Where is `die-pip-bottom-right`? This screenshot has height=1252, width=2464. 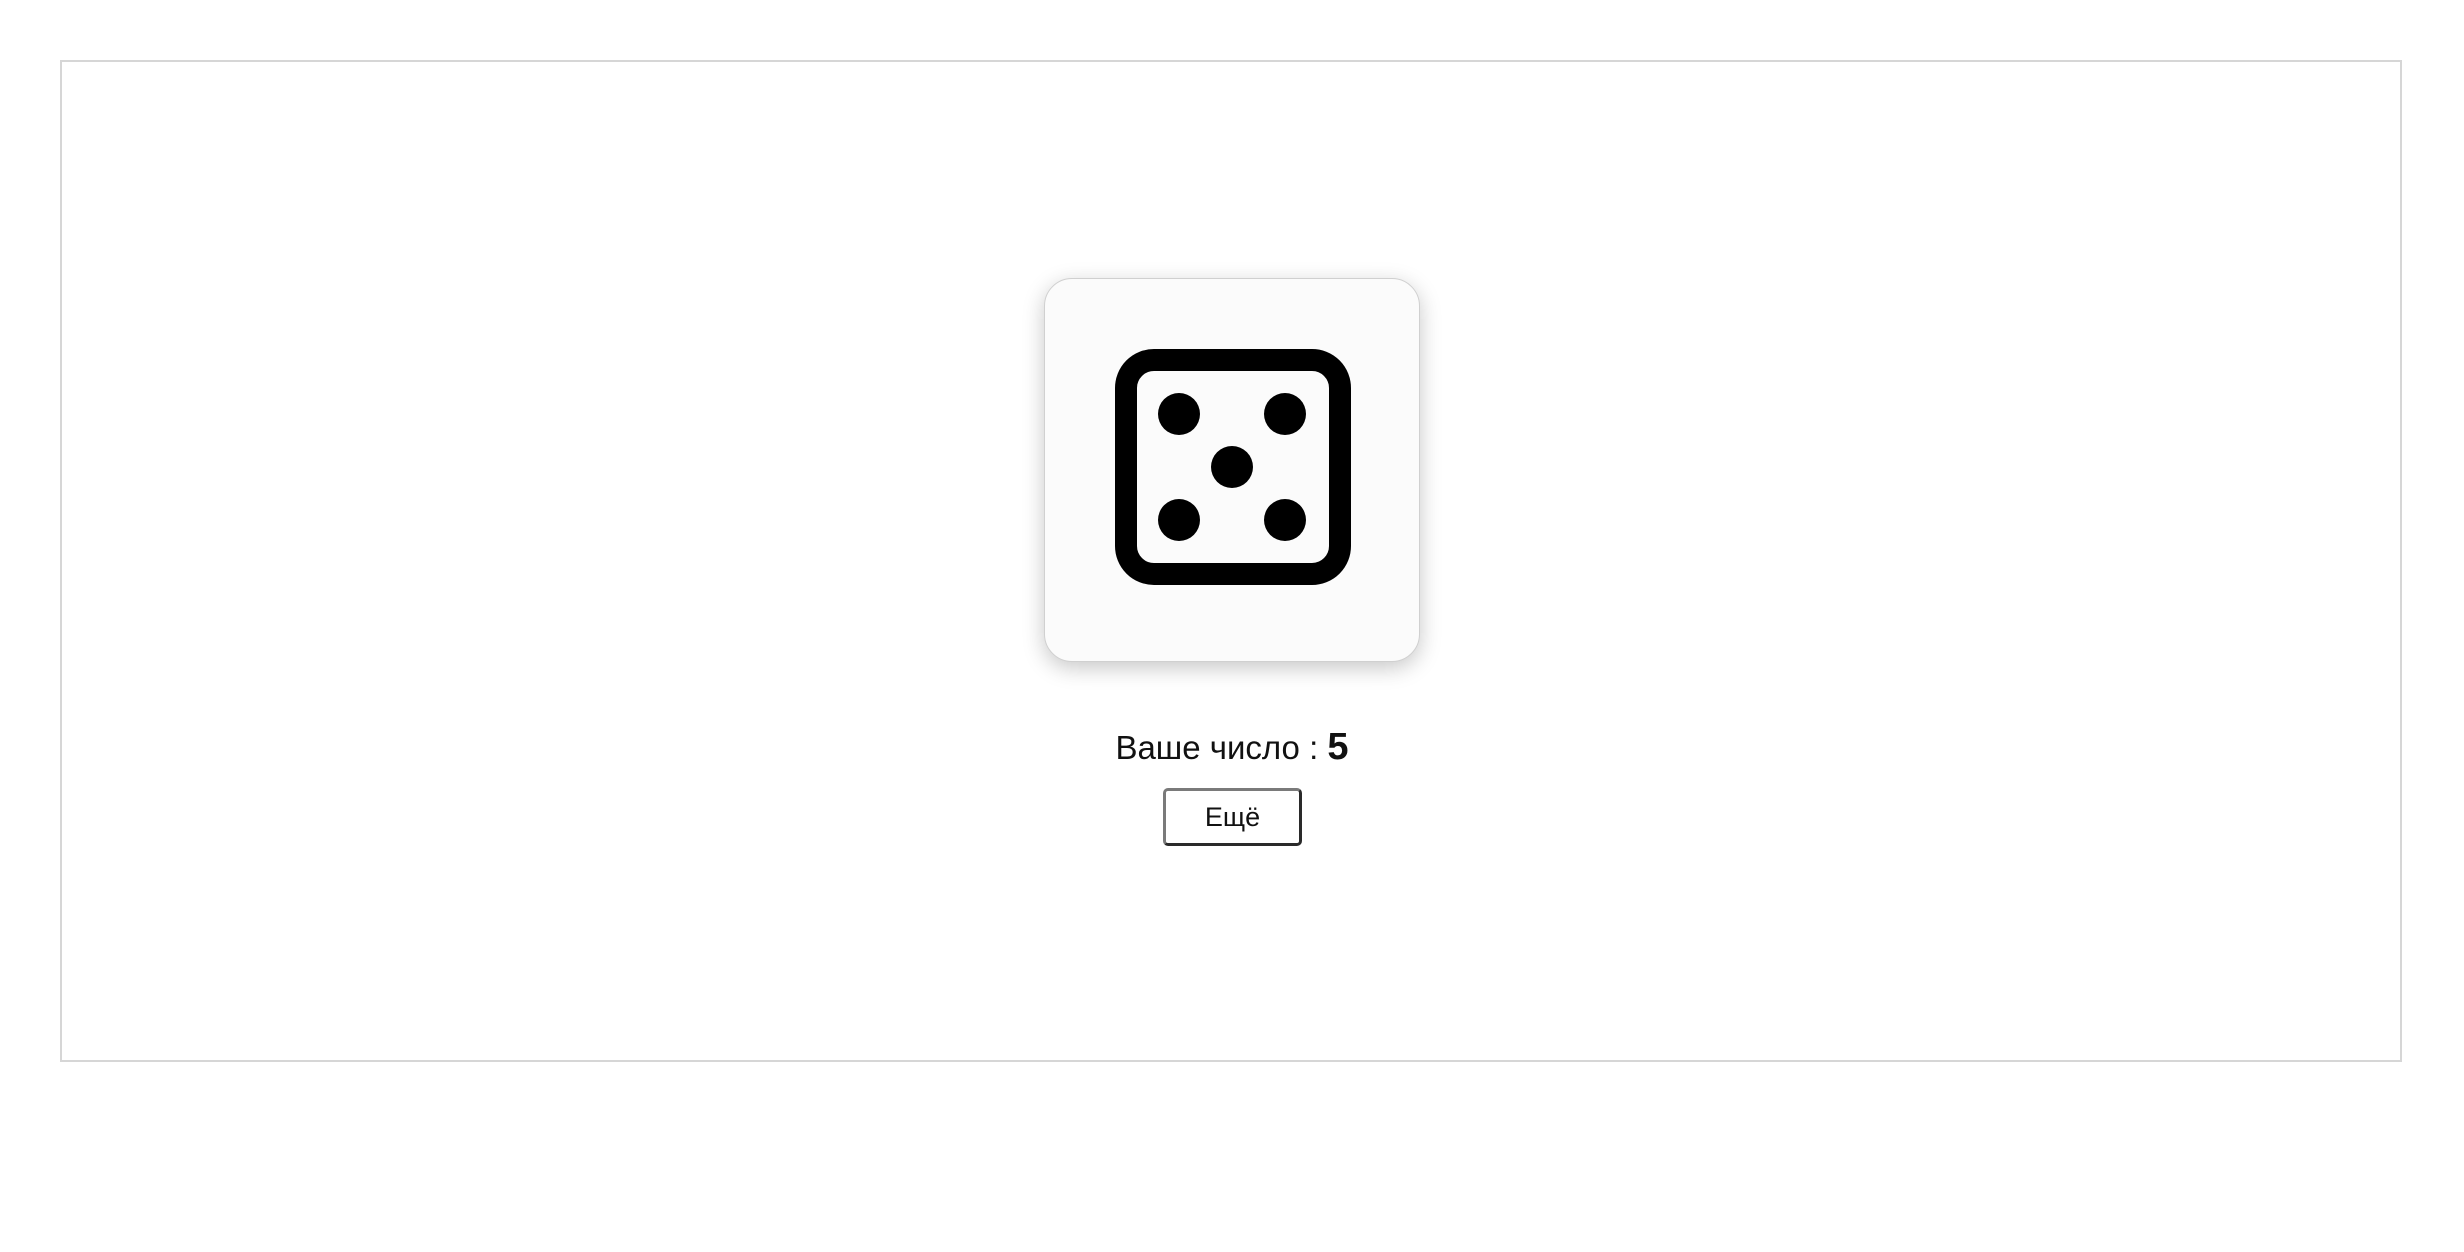
die-pip-bottom-right is located at coordinates (1285, 520).